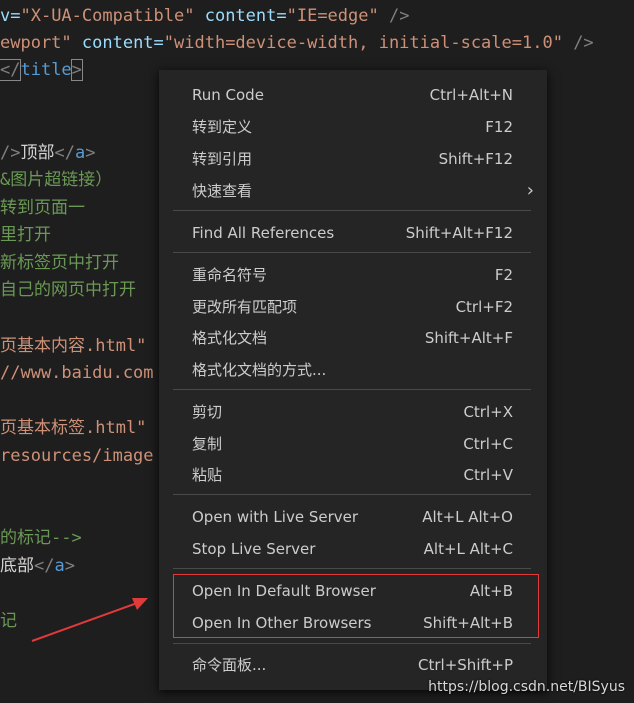 The image size is (634, 703). I want to click on watermark: https://blog.csdn.net/BISyus, so click(526, 687).